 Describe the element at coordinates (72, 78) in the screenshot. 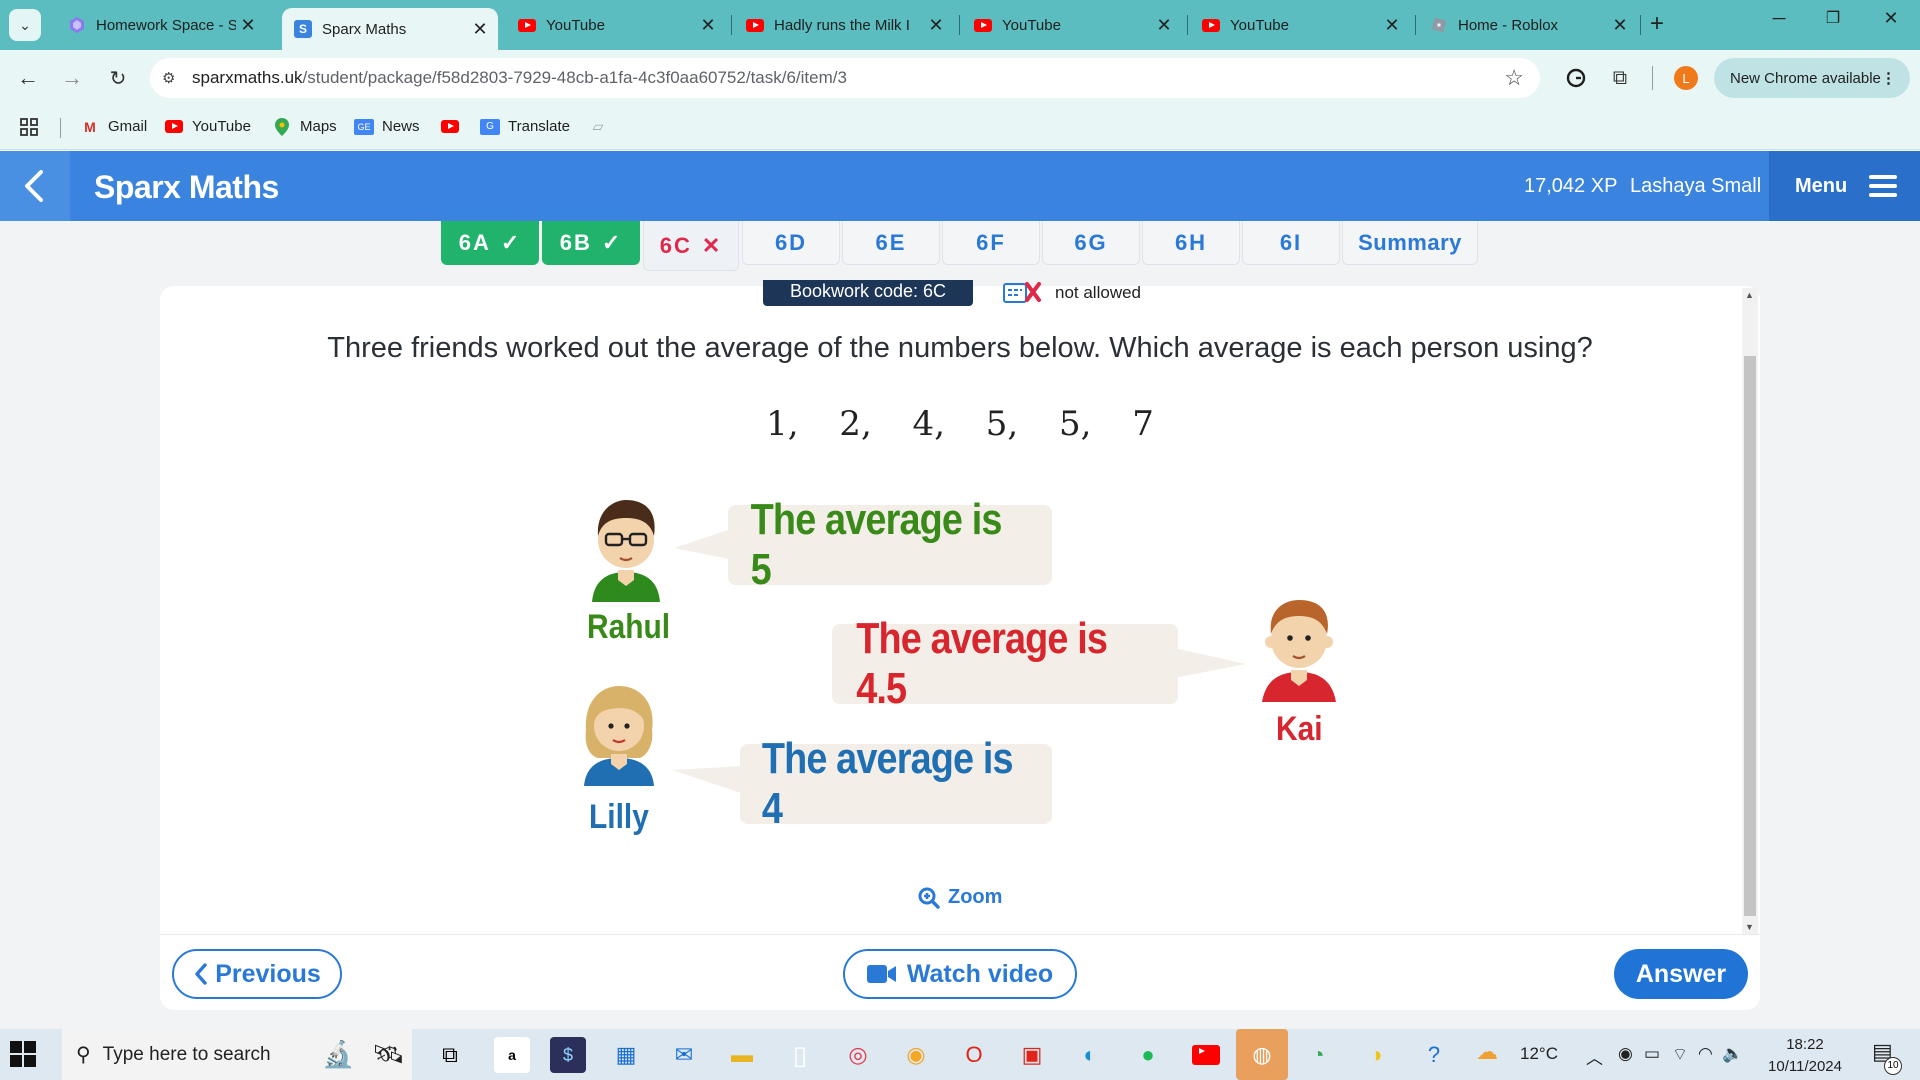

I see `forward-arrow-icon: →` at that location.